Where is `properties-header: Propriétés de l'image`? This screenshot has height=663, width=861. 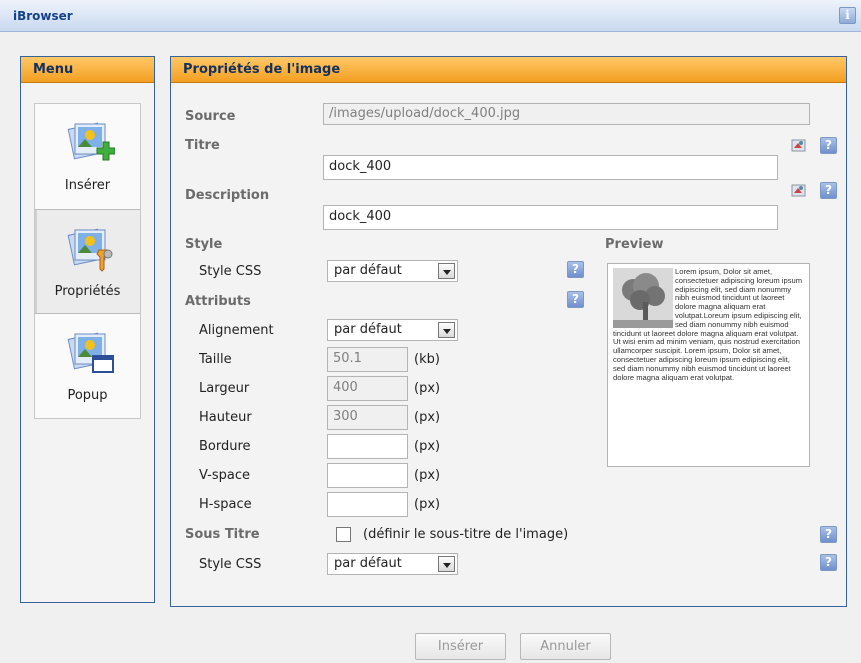 properties-header: Propriétés de l'image is located at coordinates (508, 70).